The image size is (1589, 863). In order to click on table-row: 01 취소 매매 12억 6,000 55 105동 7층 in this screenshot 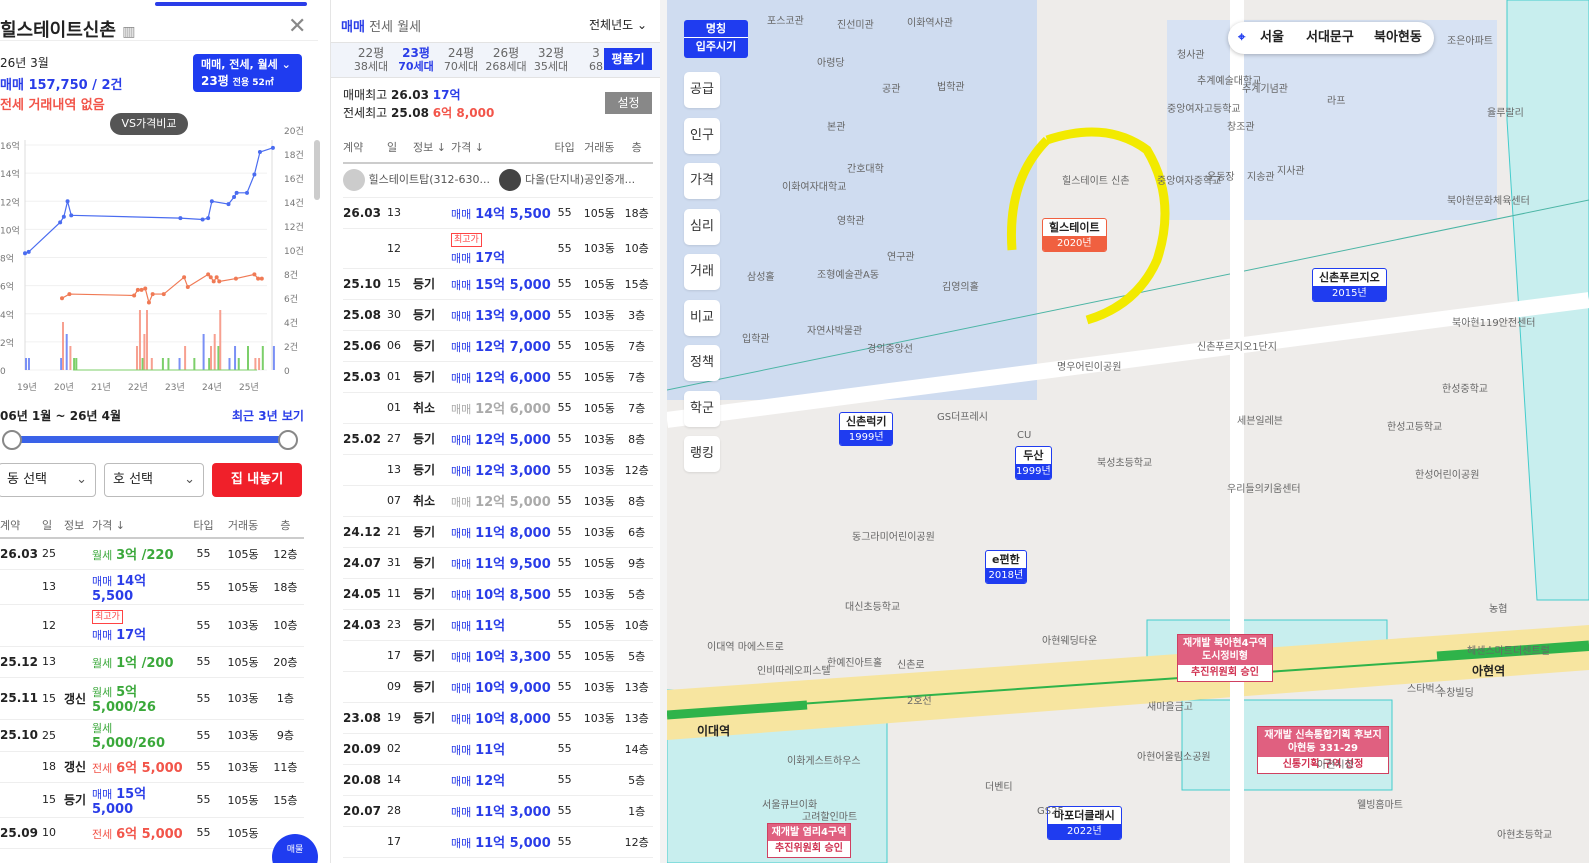, I will do `click(498, 407)`.